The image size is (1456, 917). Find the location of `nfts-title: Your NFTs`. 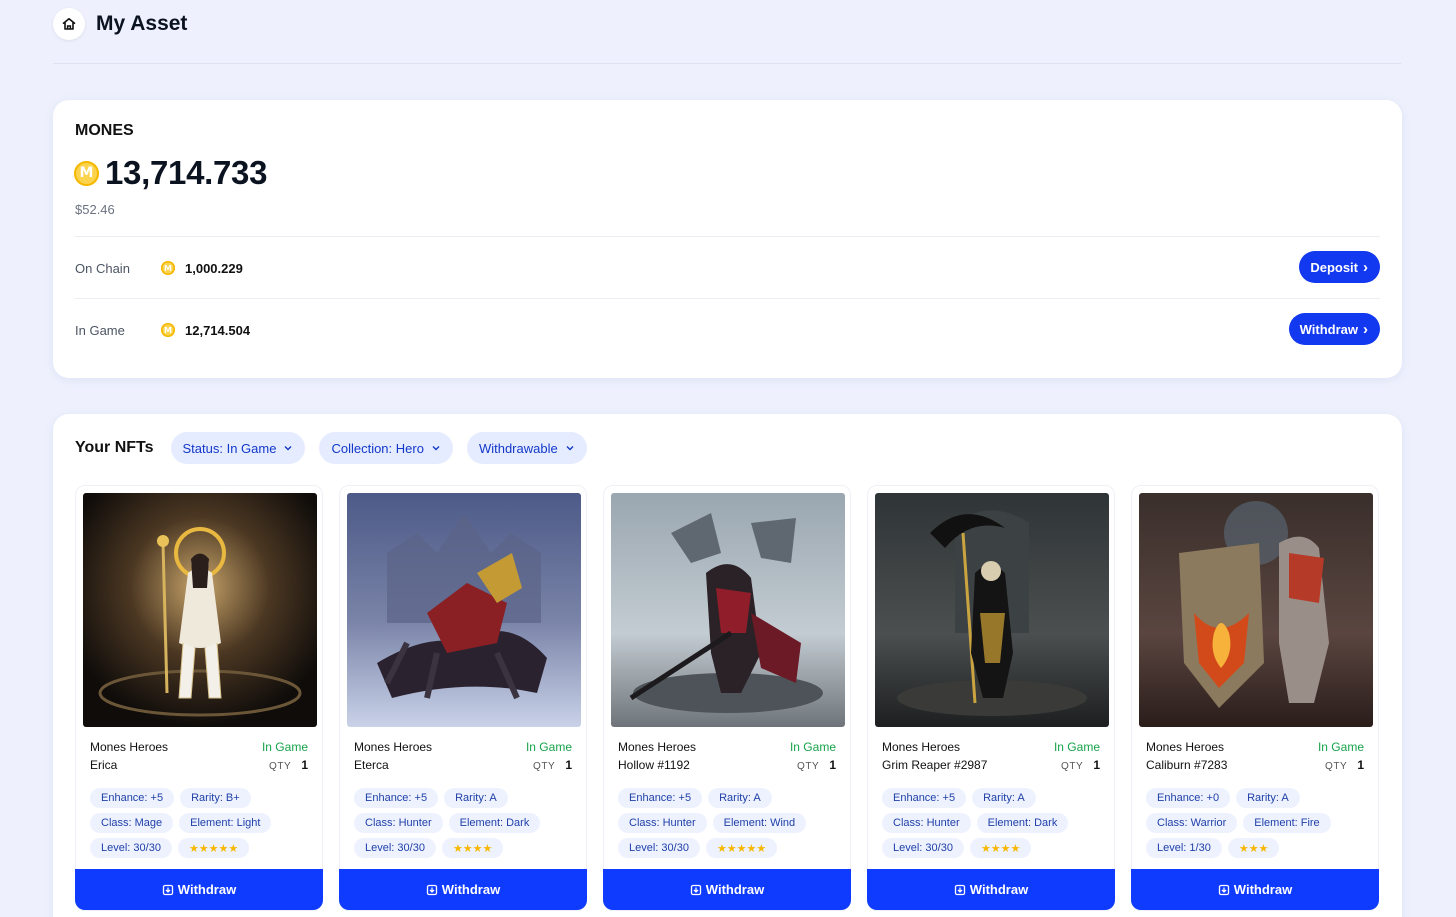

nfts-title: Your NFTs is located at coordinates (114, 447).